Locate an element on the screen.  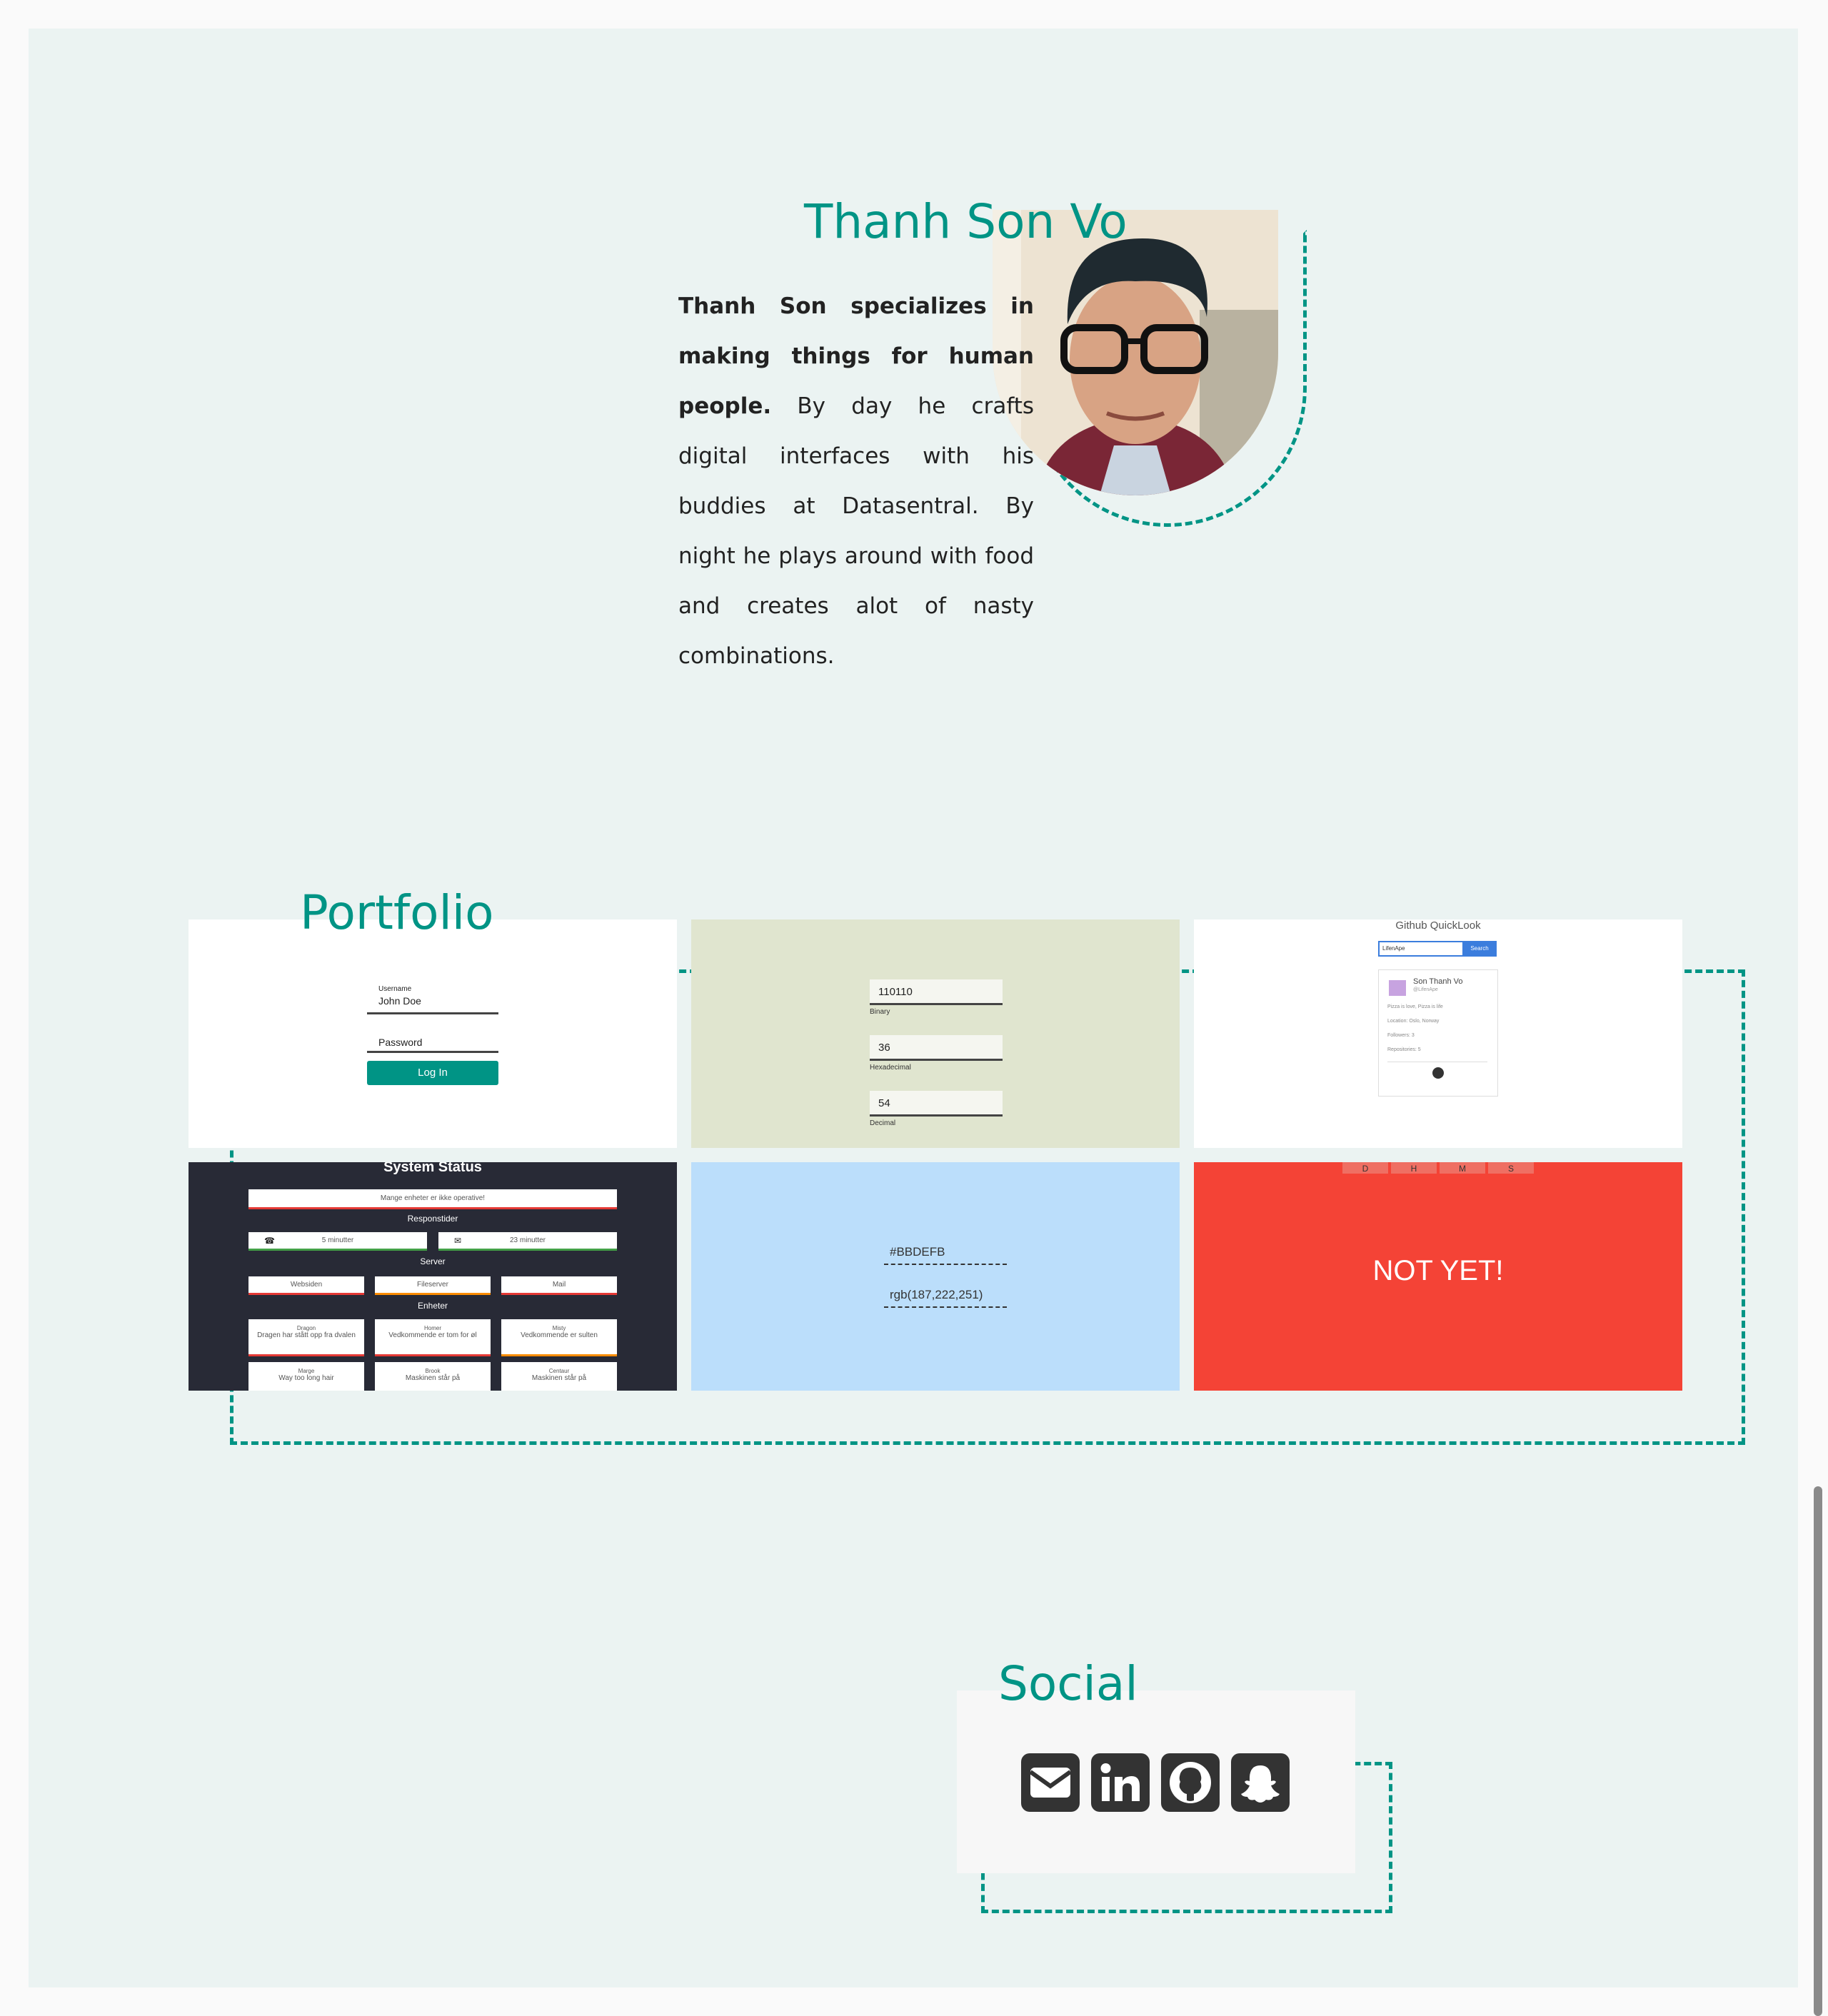
github-search-input: LifenApe is located at coordinates (1421, 949).